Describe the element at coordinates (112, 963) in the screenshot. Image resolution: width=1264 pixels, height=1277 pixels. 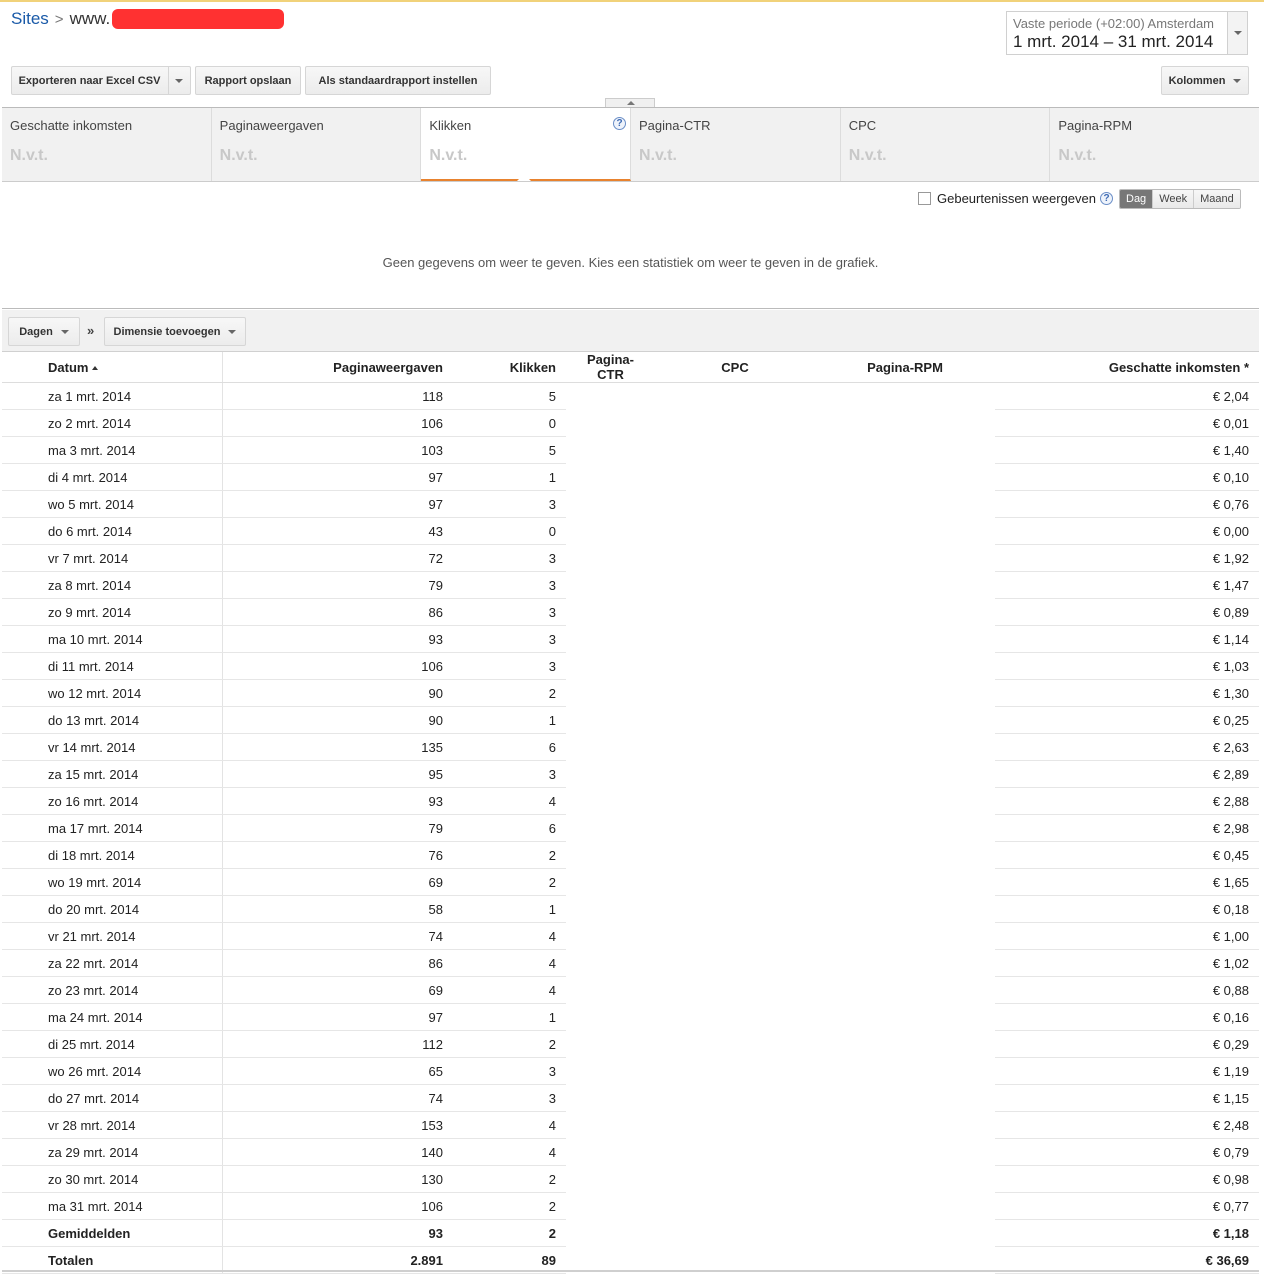
I see `cell-date: za 22 mrt. 2014` at that location.